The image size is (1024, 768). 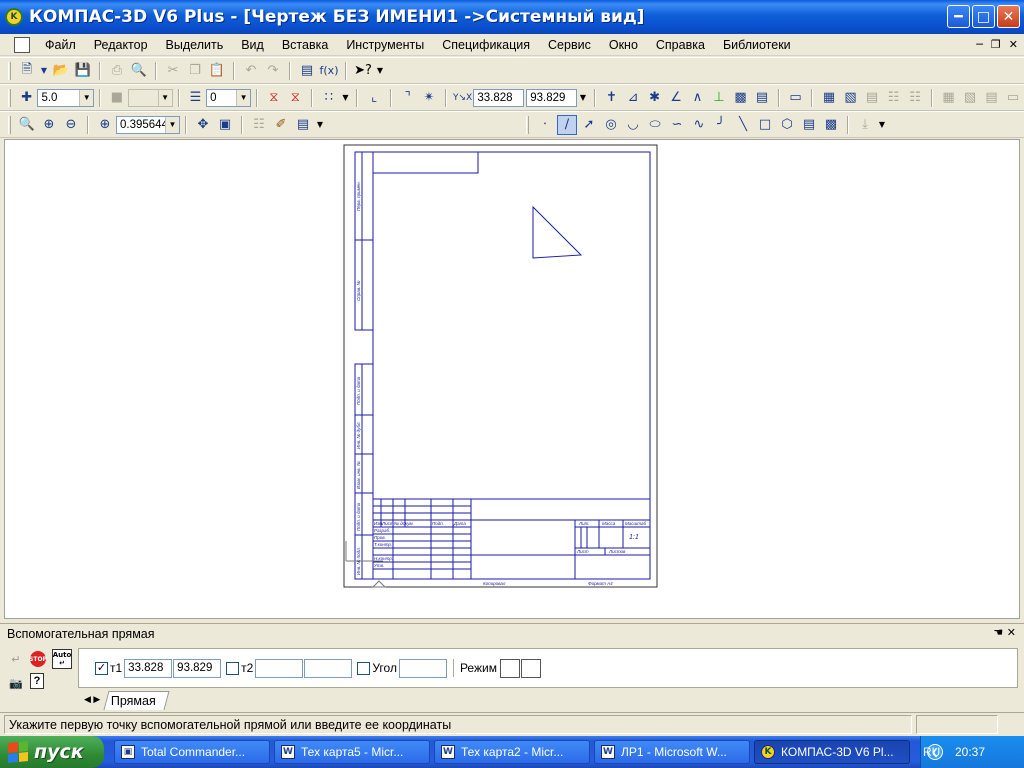 What do you see at coordinates (623, 45) in the screenshot?
I see `menu-window: Окно` at bounding box center [623, 45].